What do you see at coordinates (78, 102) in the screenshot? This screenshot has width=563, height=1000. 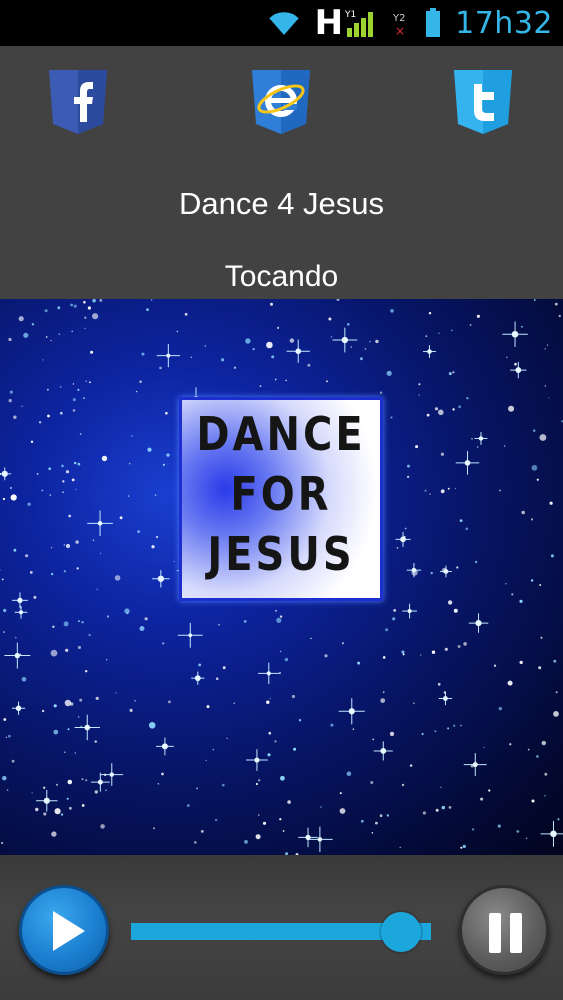 I see `facebook-icon` at bounding box center [78, 102].